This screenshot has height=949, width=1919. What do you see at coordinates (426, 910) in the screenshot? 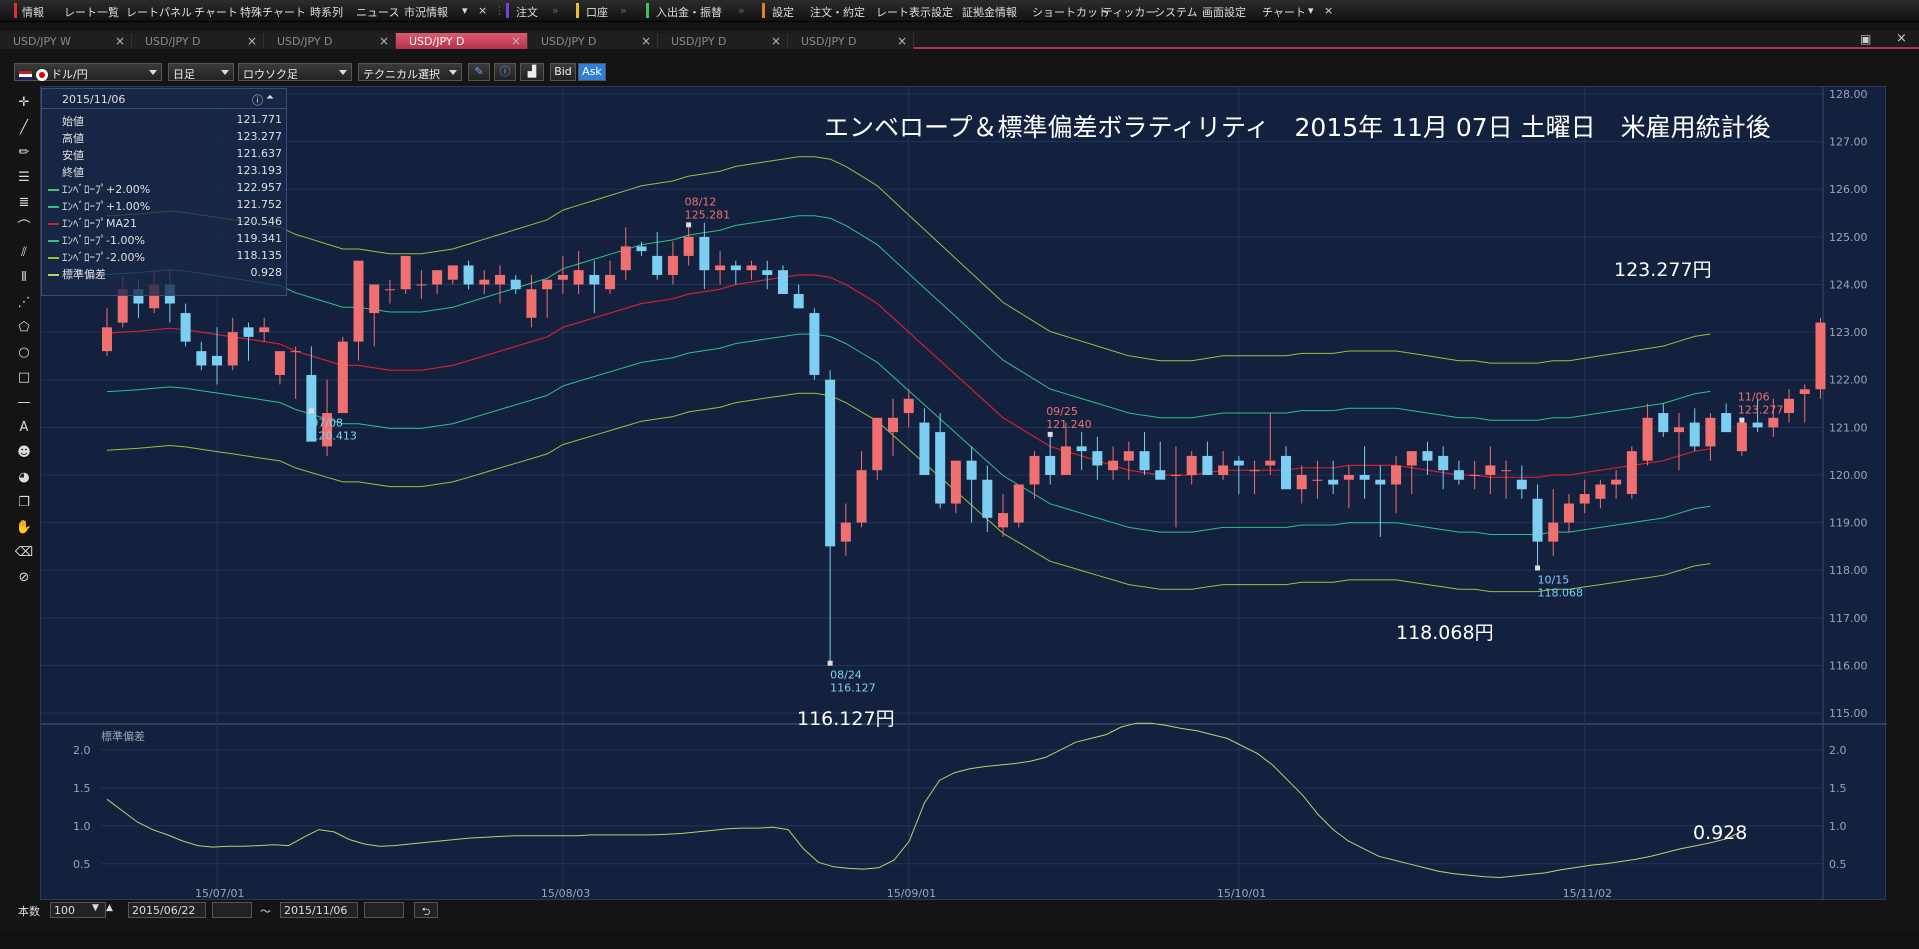
I see `refresh-button: ⮌` at bounding box center [426, 910].